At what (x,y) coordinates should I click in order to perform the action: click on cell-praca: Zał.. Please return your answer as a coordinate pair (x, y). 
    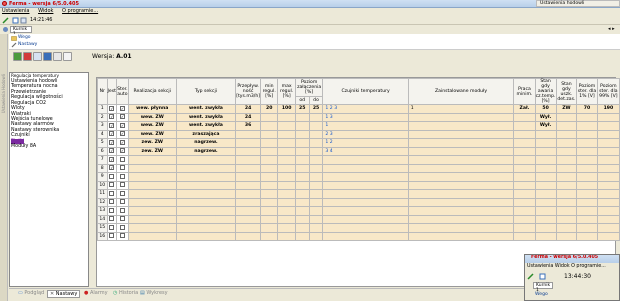
    Looking at the image, I should click on (524, 109).